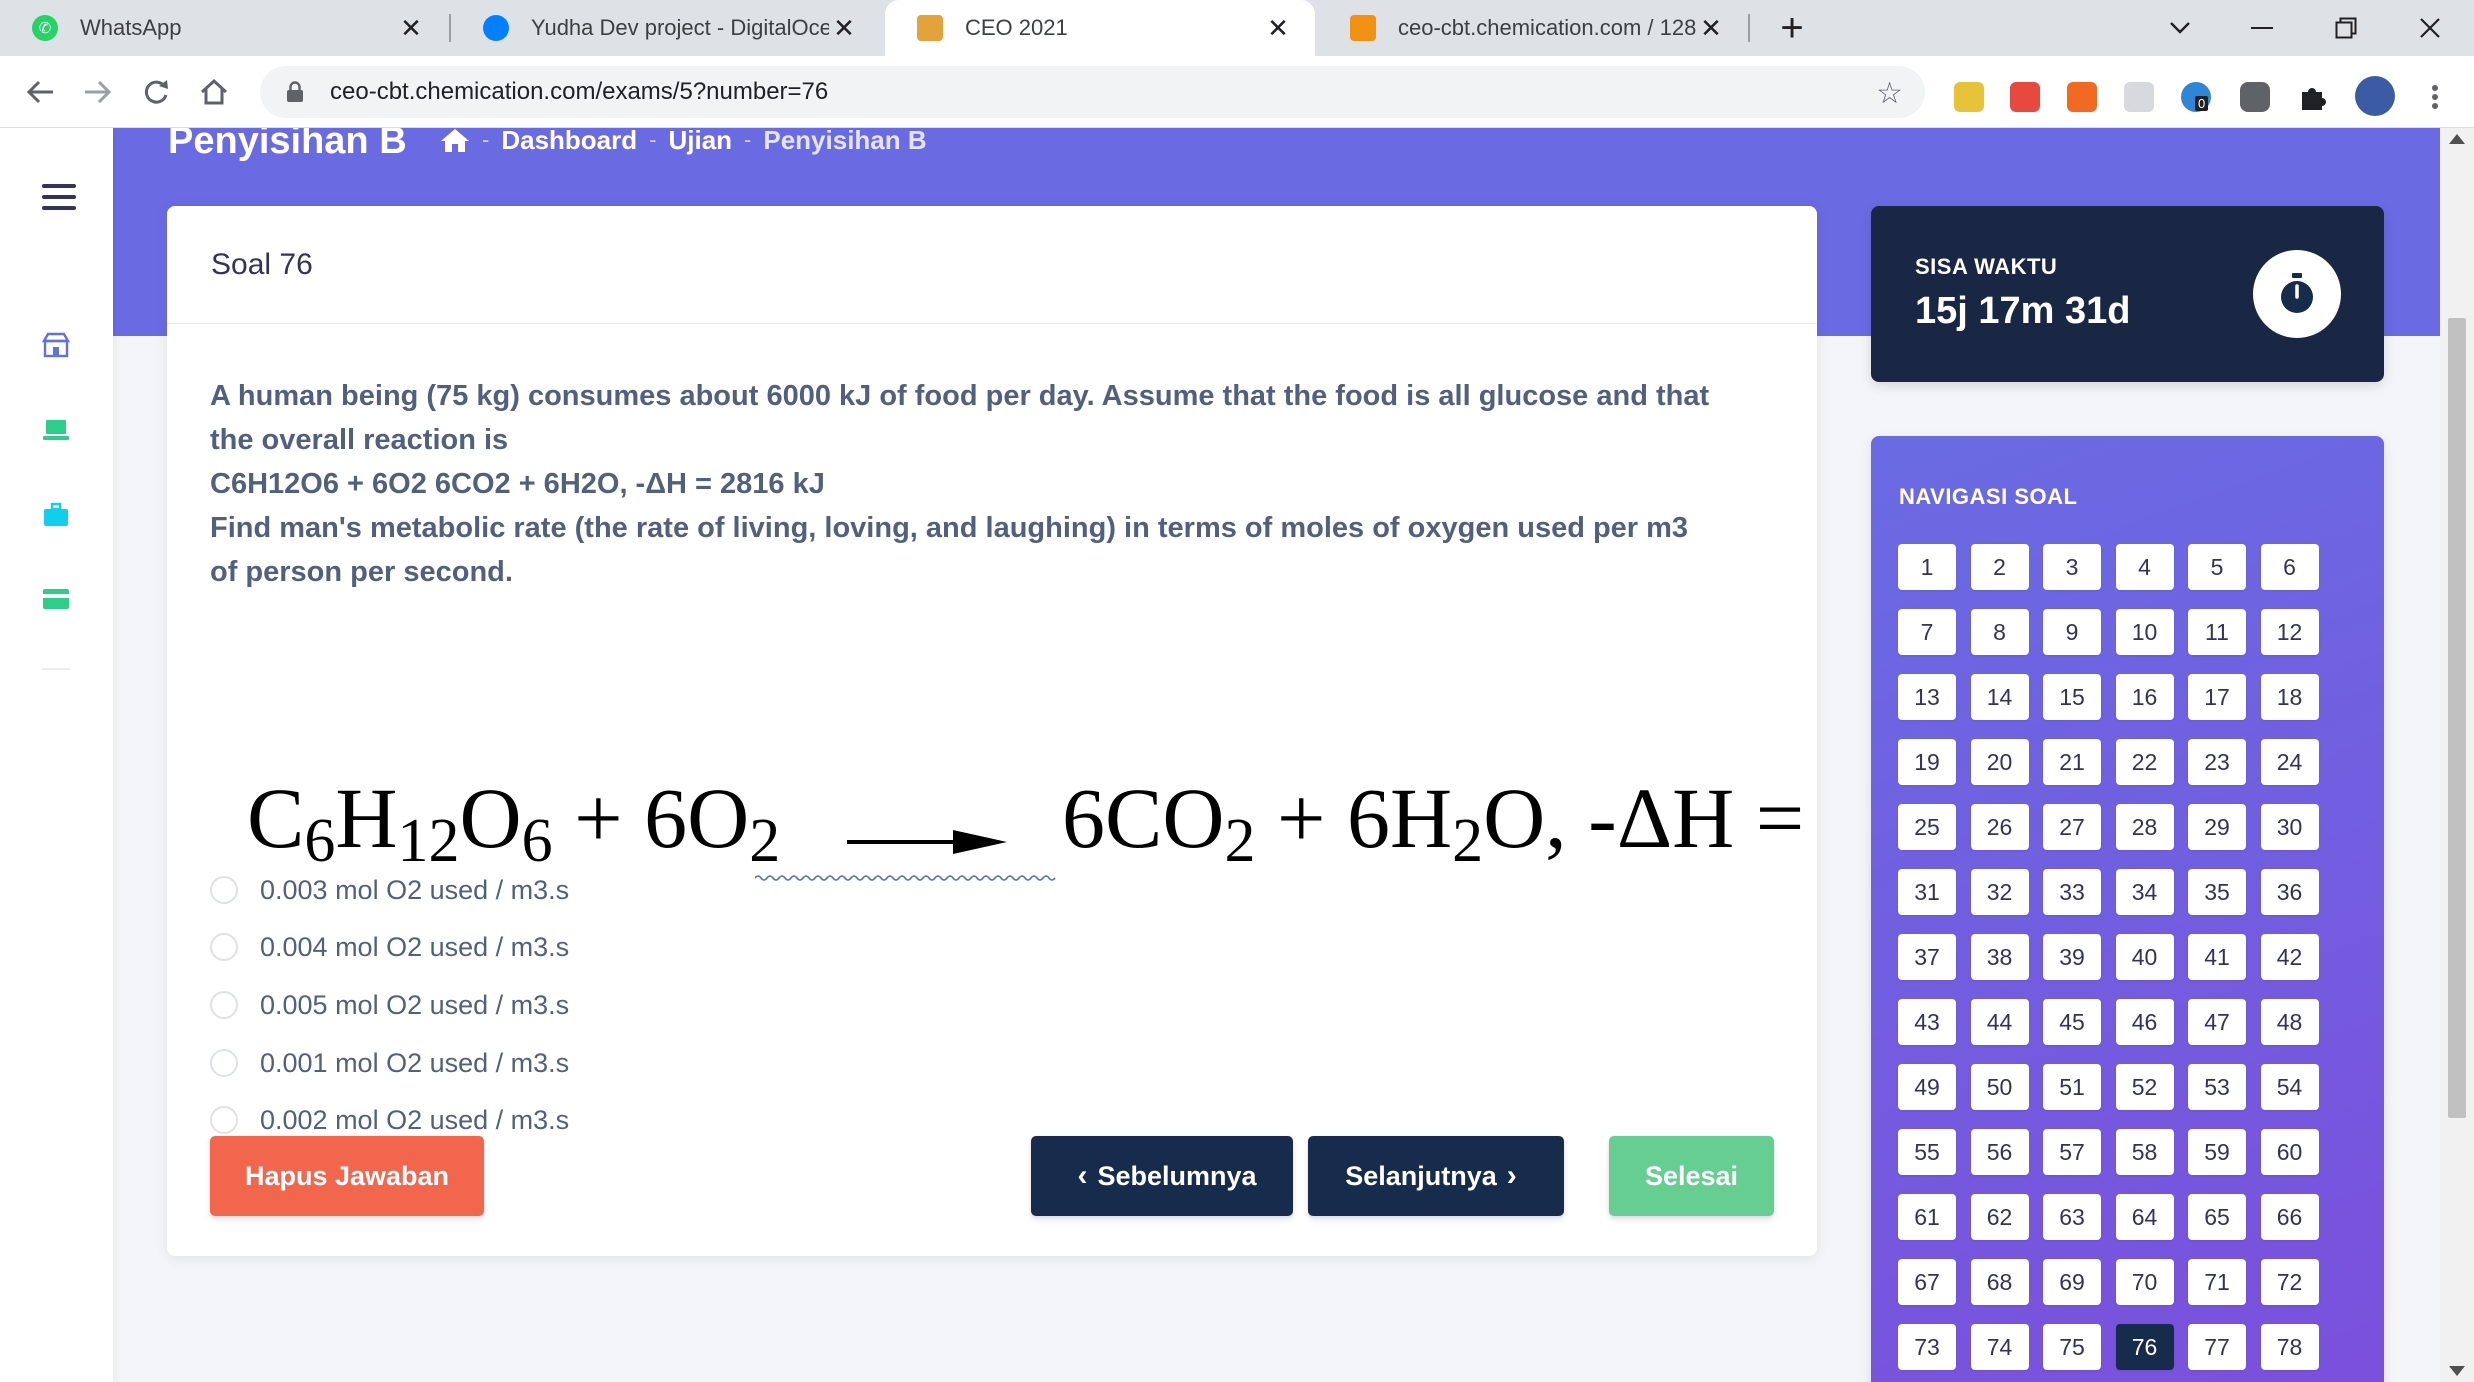  What do you see at coordinates (2289, 632) in the screenshot?
I see `question-nav-button: 12` at bounding box center [2289, 632].